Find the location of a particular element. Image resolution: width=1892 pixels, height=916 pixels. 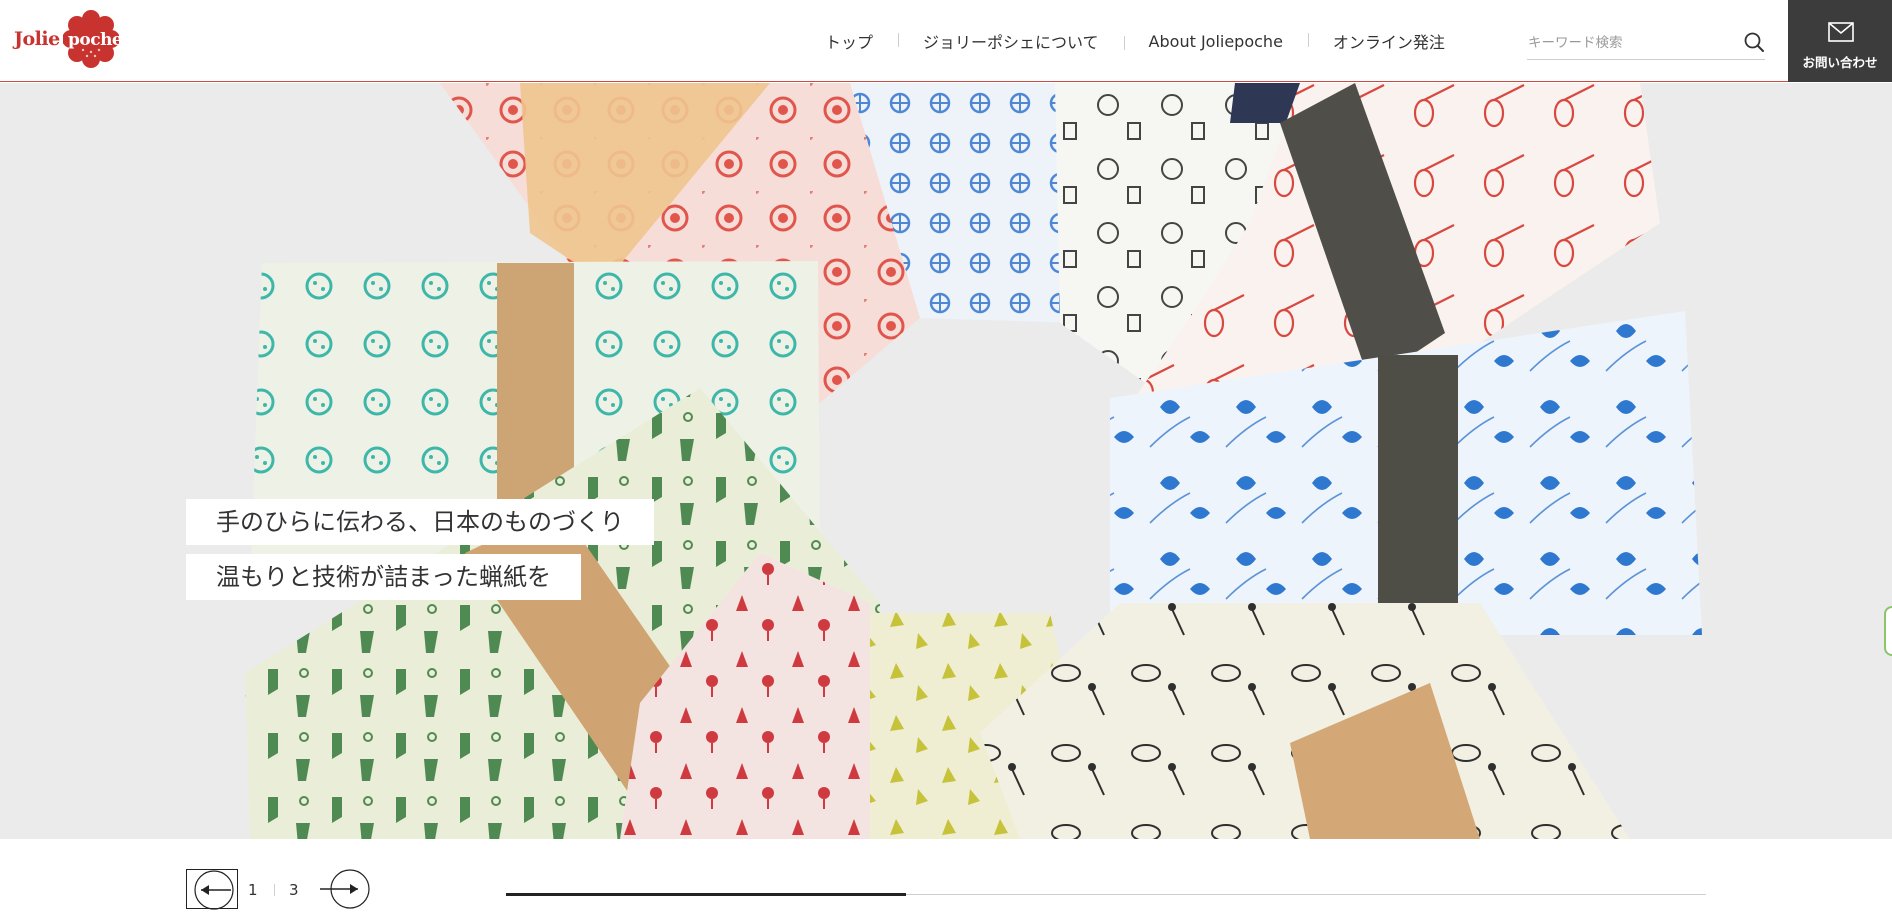

site-logo: Jolie poche is located at coordinates (68, 40).